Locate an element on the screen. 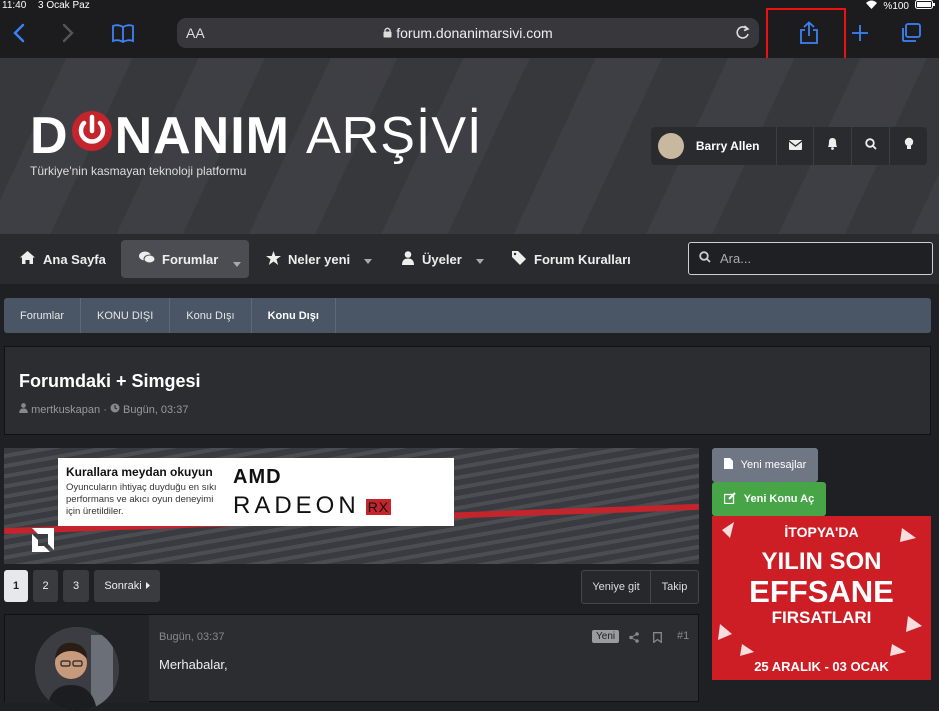 This screenshot has width=939, height=711. power-icon is located at coordinates (92, 136).